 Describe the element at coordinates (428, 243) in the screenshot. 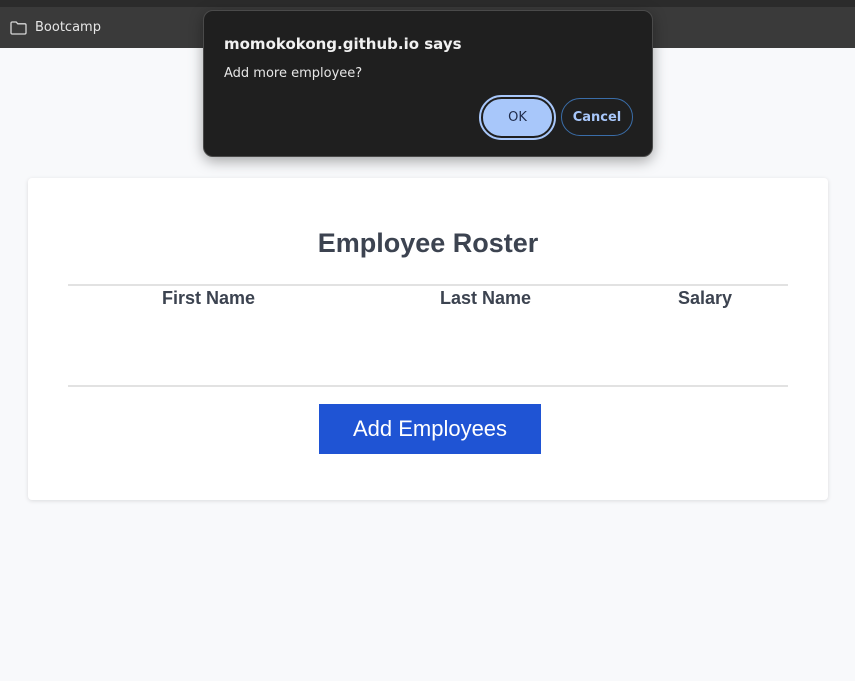

I see `page-title: Employee Roster` at that location.